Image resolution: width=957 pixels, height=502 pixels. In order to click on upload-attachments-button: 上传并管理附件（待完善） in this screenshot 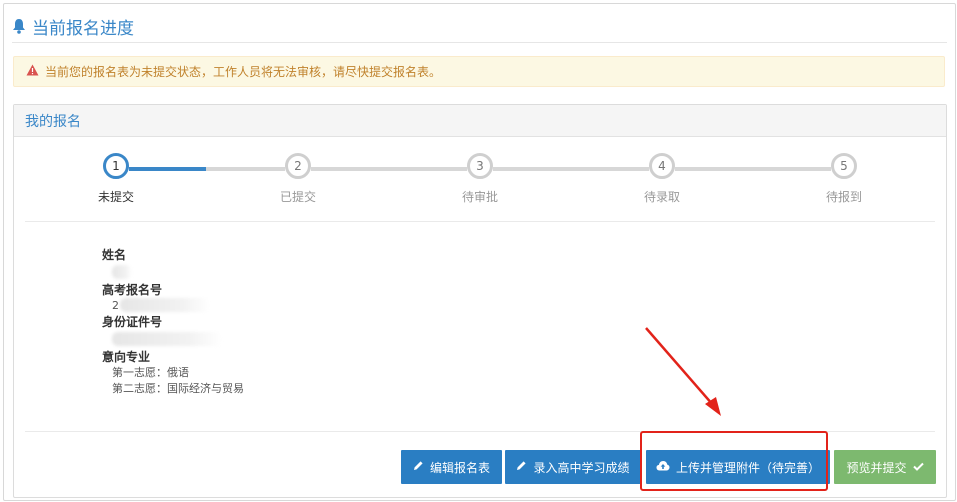, I will do `click(738, 467)`.